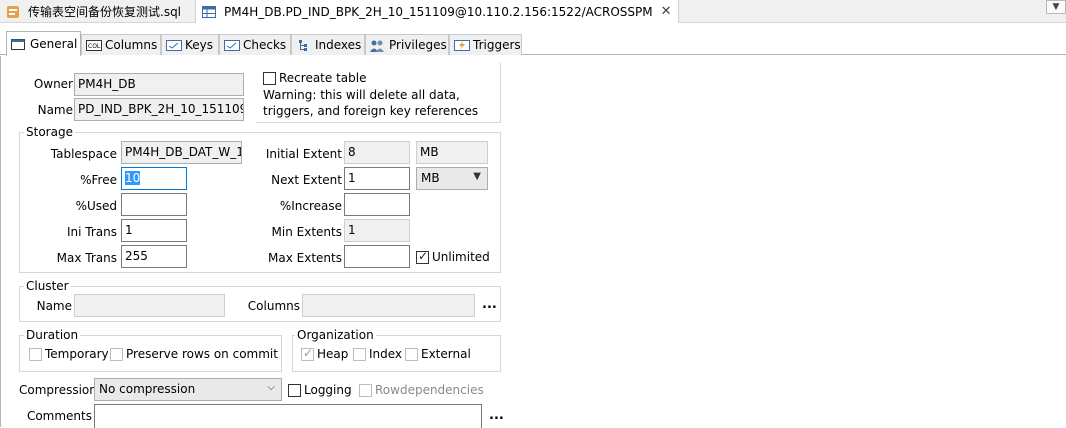 The height and width of the screenshot is (428, 1066). I want to click on tab-label: Keys, so click(199, 45).